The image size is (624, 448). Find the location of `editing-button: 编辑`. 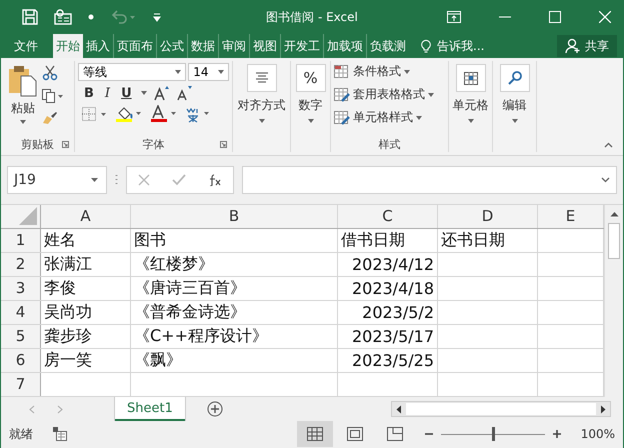

editing-button: 编辑 is located at coordinates (514, 105).